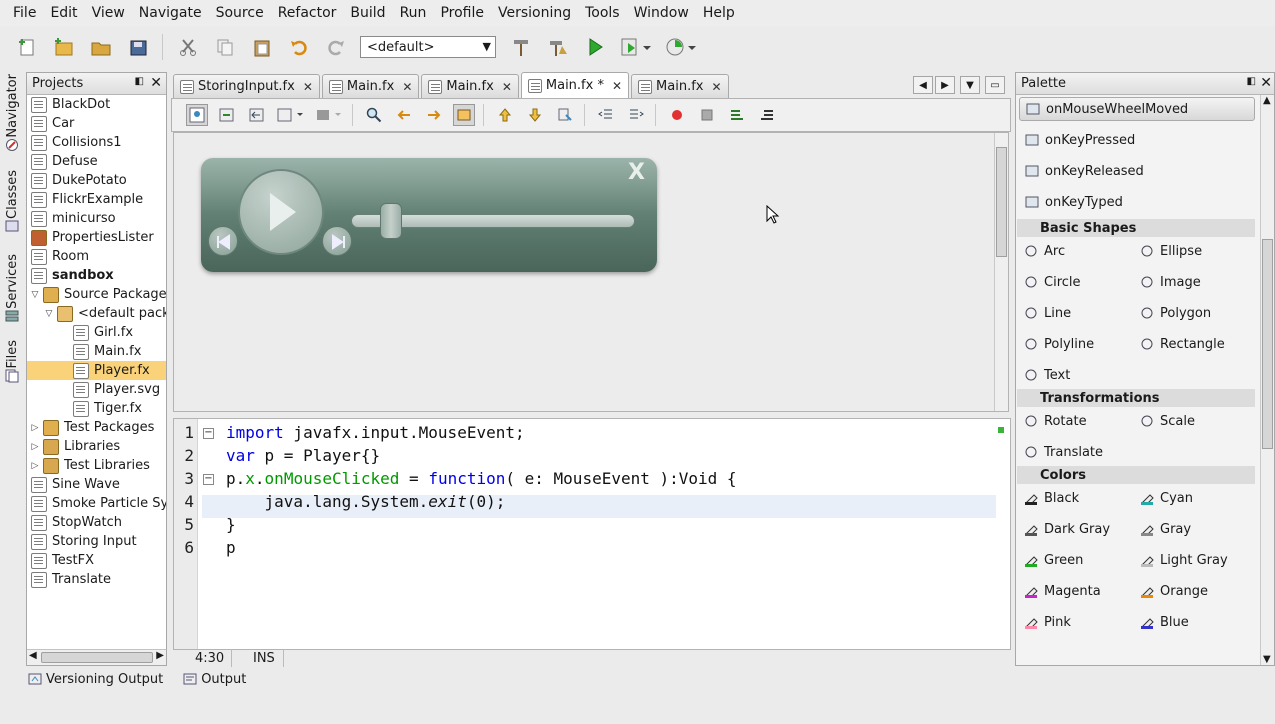 The width and height of the screenshot is (1275, 724). What do you see at coordinates (1166, 498) in the screenshot?
I see `palette-item: Cyan` at bounding box center [1166, 498].